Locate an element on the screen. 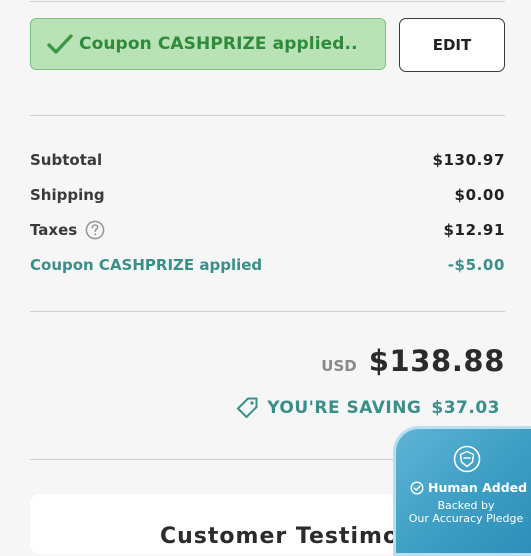 This screenshot has width=531, height=556. coupon-discount-label: Coupon CASHPRIZE applied is located at coordinates (146, 265).